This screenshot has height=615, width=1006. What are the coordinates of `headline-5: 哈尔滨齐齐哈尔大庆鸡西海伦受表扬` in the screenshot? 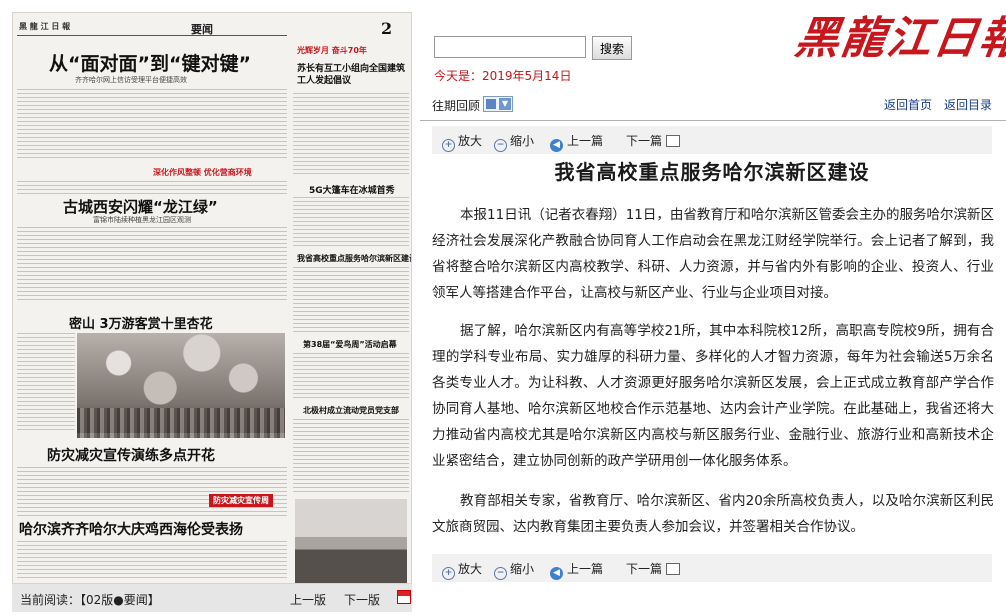 It's located at (131, 529).